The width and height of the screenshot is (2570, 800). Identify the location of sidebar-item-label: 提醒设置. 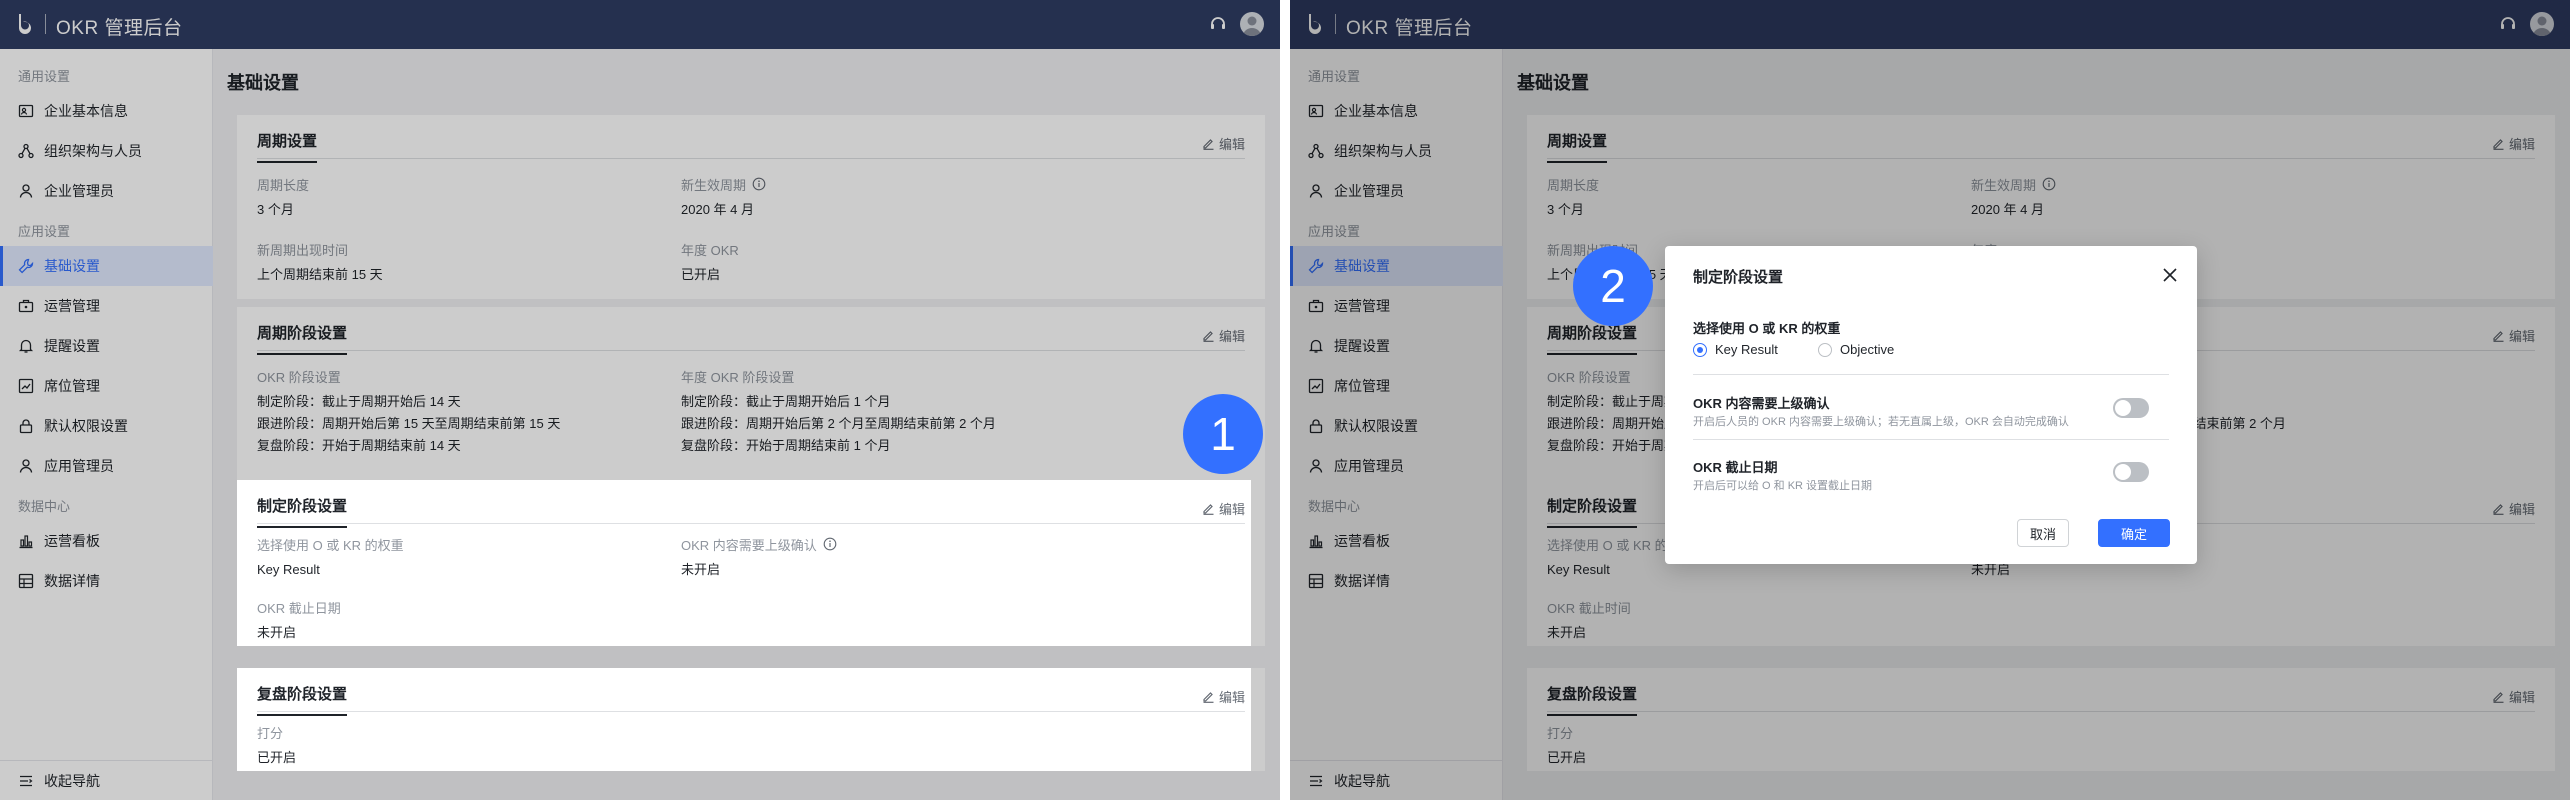
(72, 346).